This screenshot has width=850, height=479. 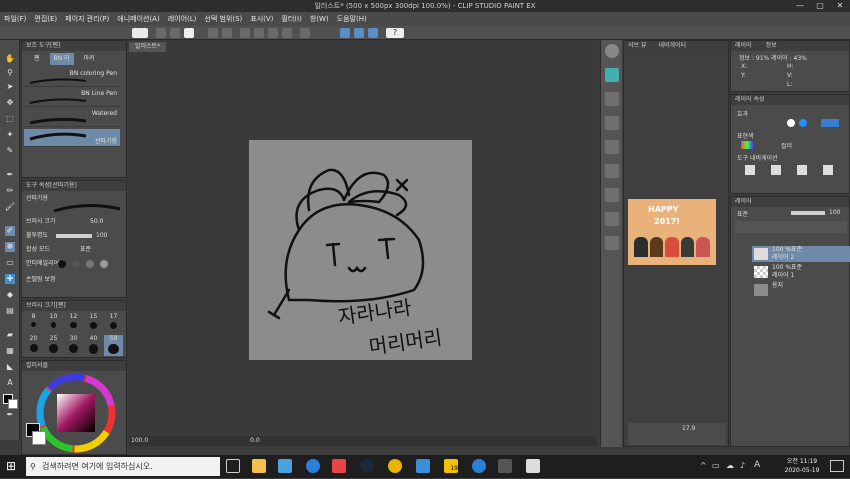 What do you see at coordinates (13, 404) in the screenshot?
I see `sub-color-swatch` at bounding box center [13, 404].